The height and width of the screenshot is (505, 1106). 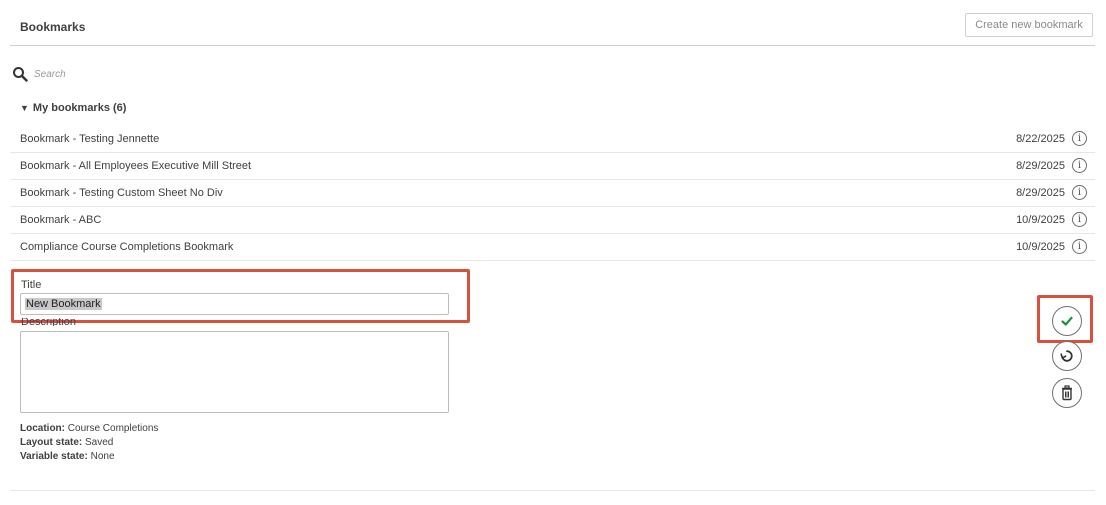 What do you see at coordinates (552, 220) in the screenshot?
I see `bookmark-row: Bookmark - ABC 10/9/2025 i` at bounding box center [552, 220].